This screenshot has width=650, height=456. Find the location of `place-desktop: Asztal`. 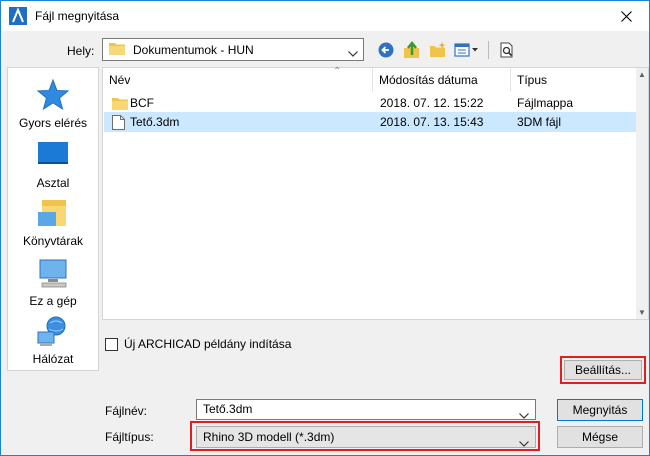

place-desktop: Asztal is located at coordinates (53, 164).